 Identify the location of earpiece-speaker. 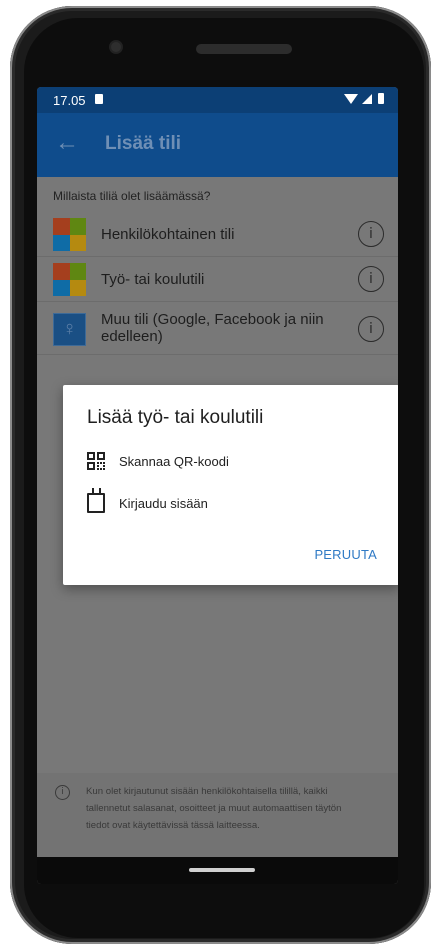
(244, 49).